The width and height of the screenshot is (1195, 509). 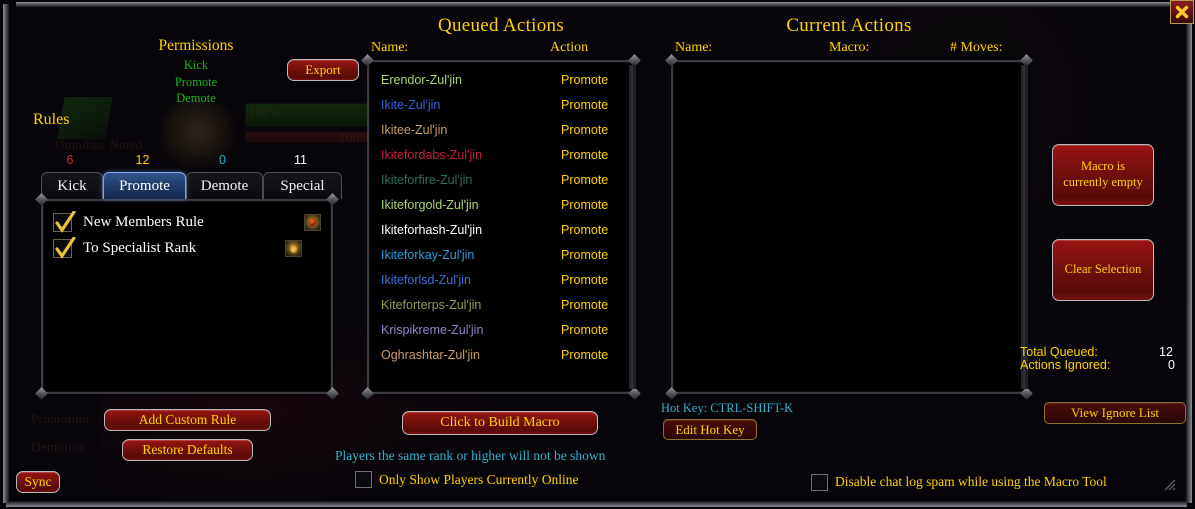 I want to click on only-show-online-label: Only Show Players Currently Online, so click(x=479, y=479).